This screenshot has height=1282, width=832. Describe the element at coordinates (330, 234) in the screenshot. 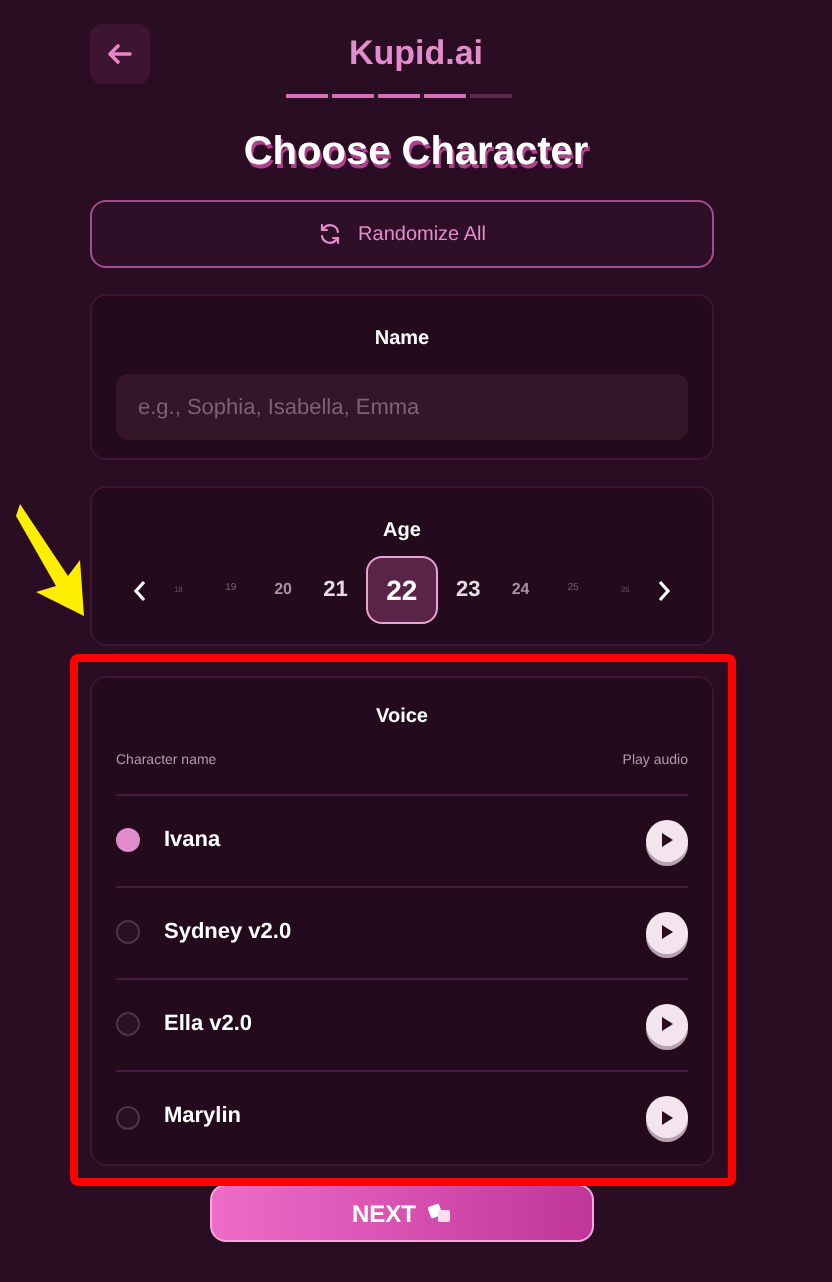

I see `refresh-icon` at that location.